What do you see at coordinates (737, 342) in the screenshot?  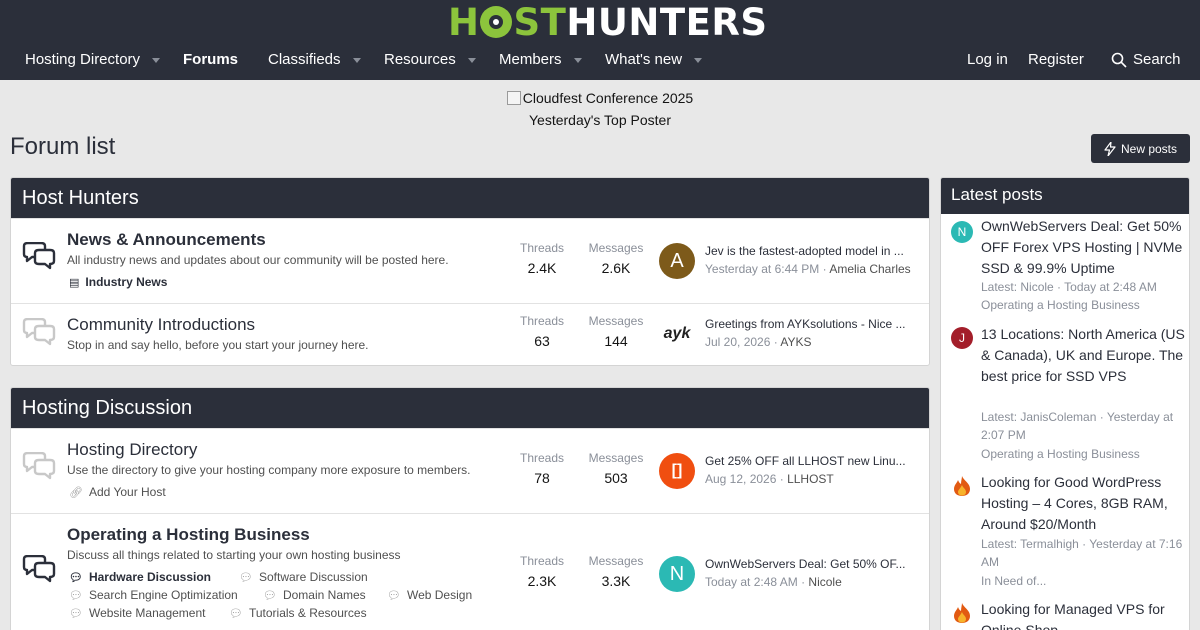 I see `last-post-date: Jul 20, 2026` at bounding box center [737, 342].